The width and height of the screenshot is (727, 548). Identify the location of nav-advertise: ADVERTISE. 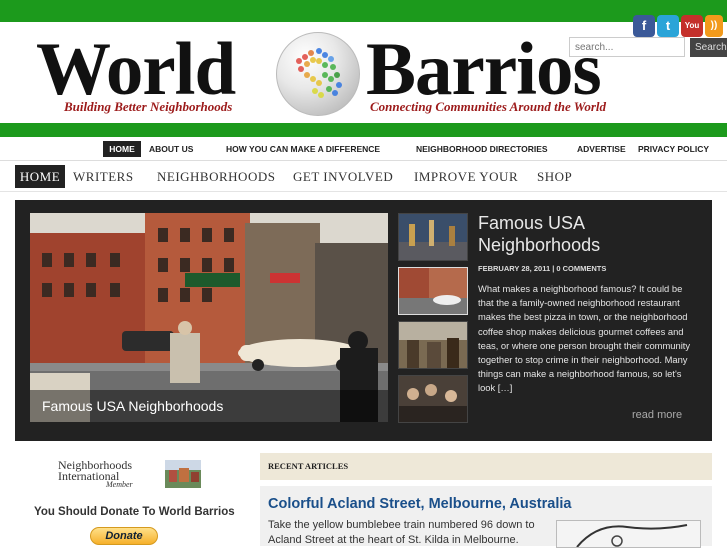
(601, 149).